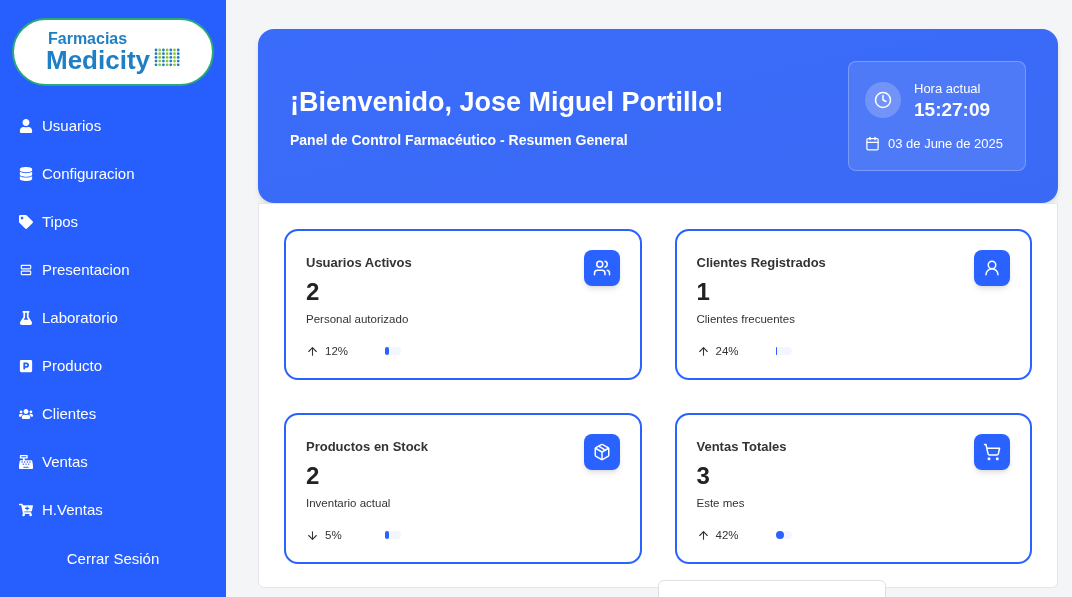 The height and width of the screenshot is (597, 1072). What do you see at coordinates (113, 126) in the screenshot?
I see `sidebar-item: Usuarios` at bounding box center [113, 126].